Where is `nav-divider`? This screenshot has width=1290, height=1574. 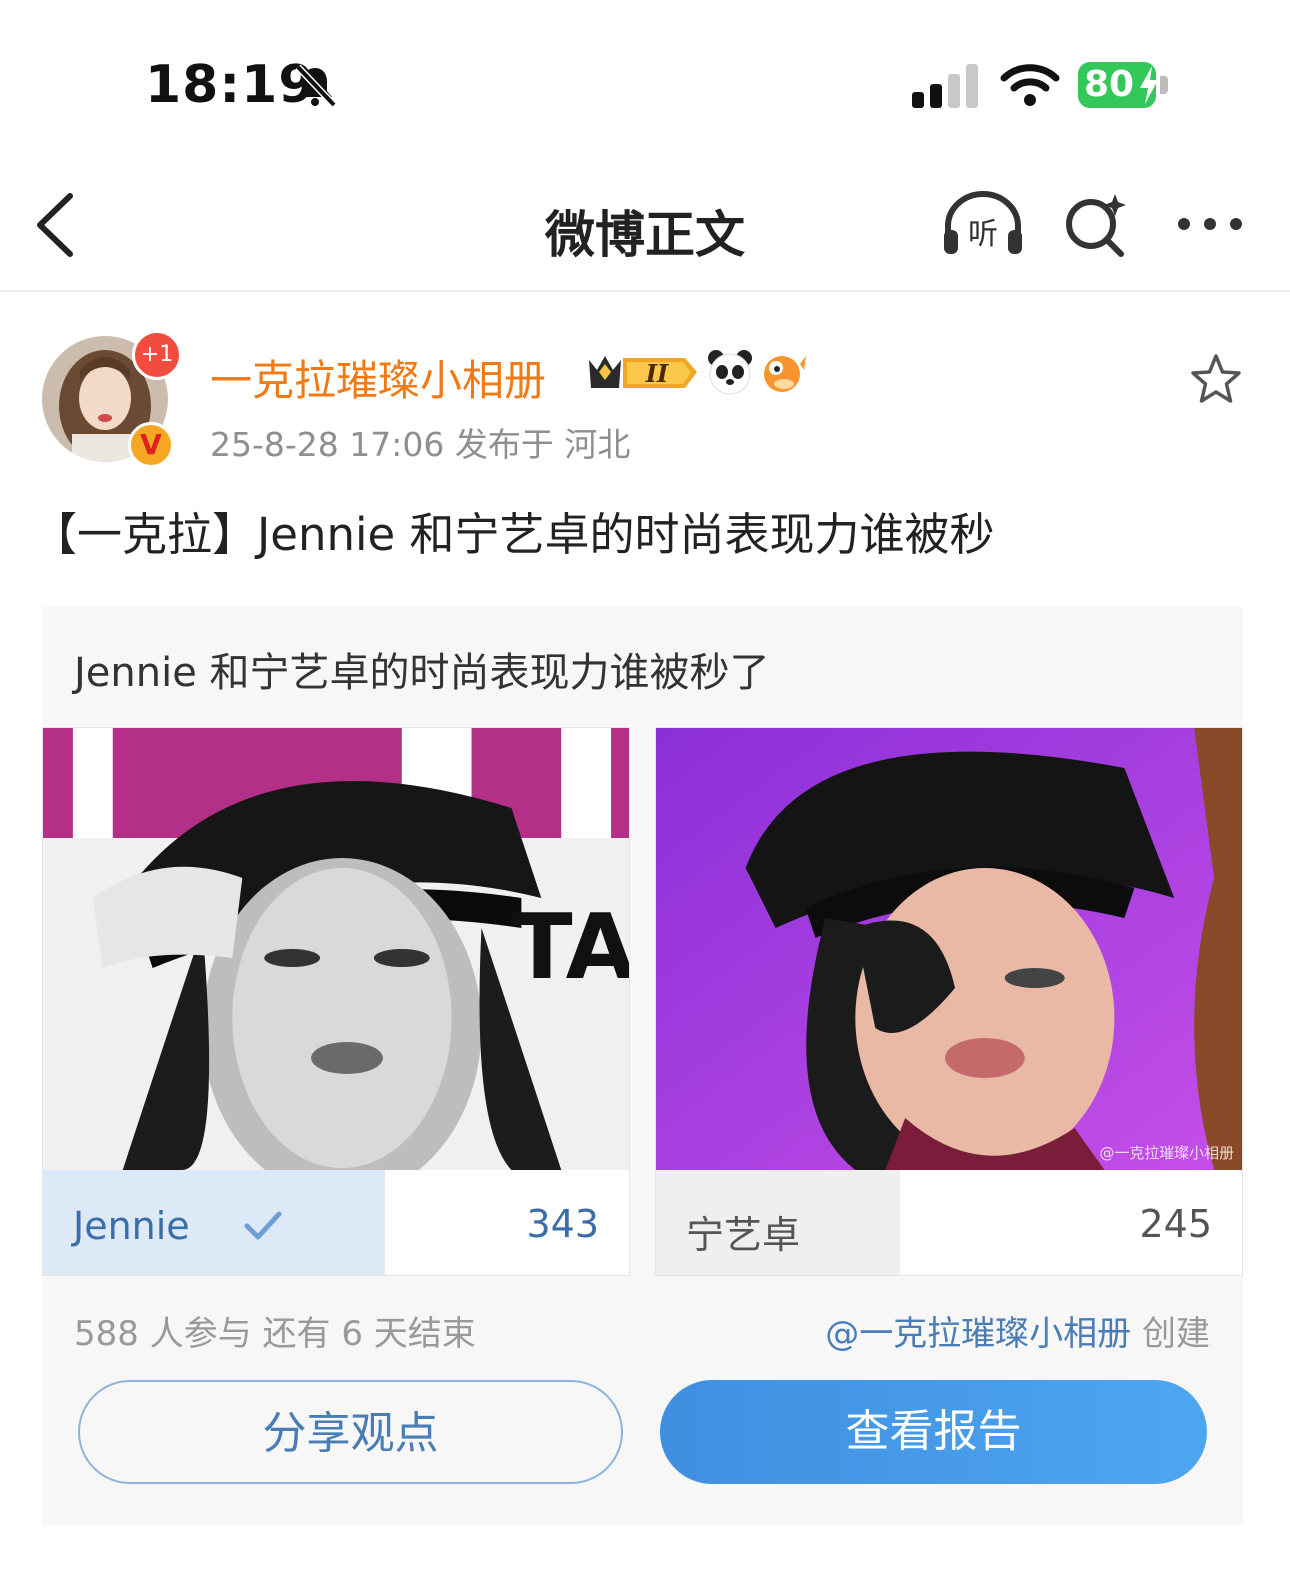
nav-divider is located at coordinates (645, 291).